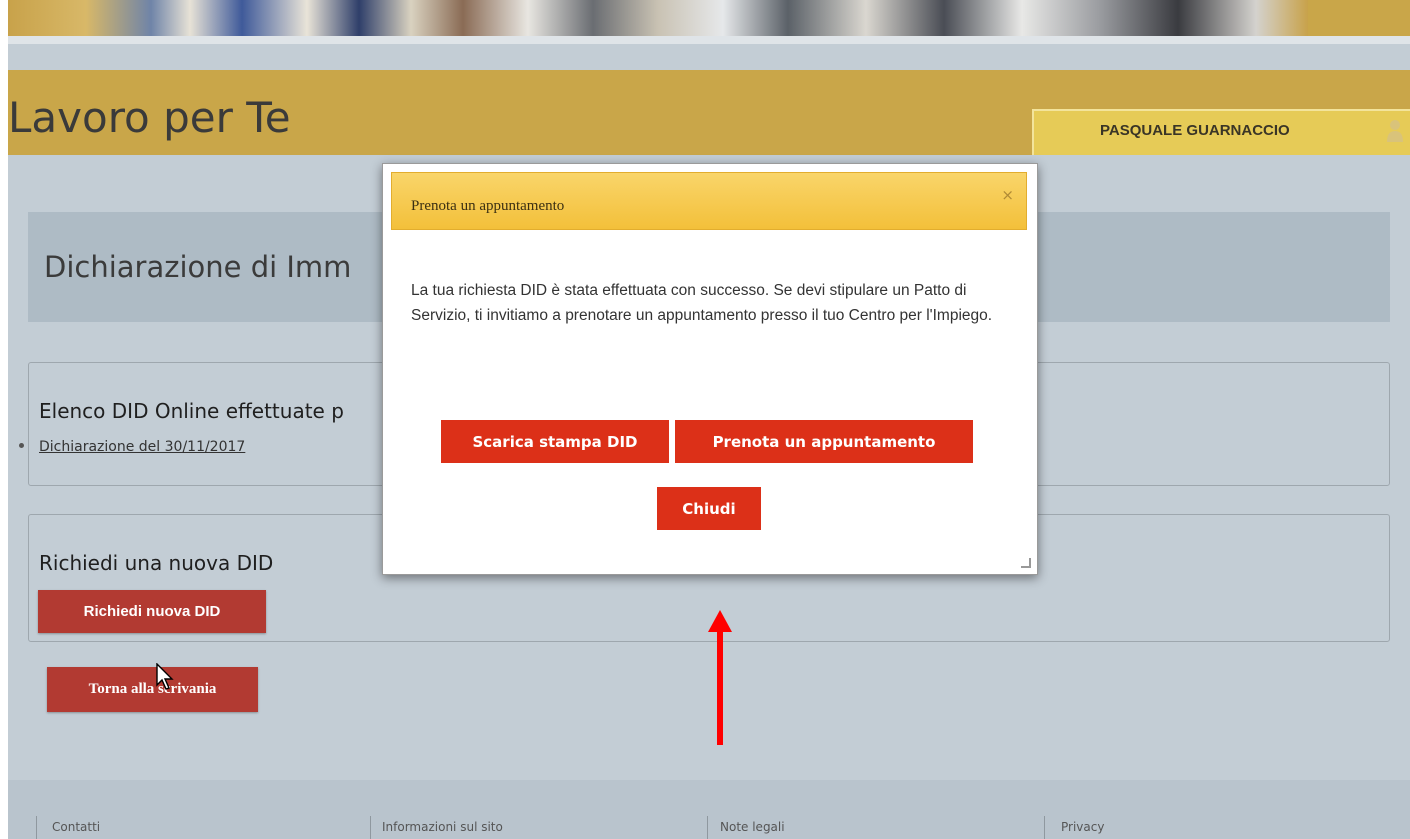 This screenshot has width=1410, height=839. I want to click on user-menu: PASQUALE GUARNACCIO, so click(1221, 132).